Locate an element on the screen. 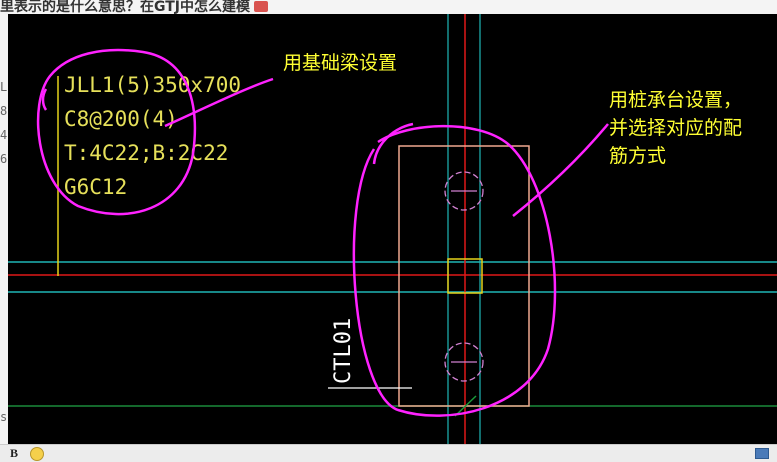 This screenshot has width=777, height=462. beam-label-line4: G6C12 is located at coordinates (95, 187).